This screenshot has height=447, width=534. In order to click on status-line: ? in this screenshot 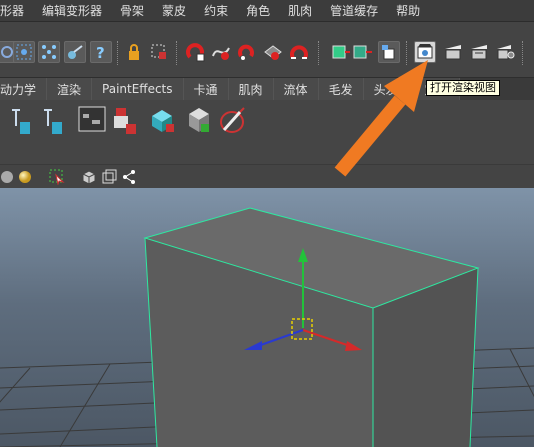, I will do `click(267, 50)`.